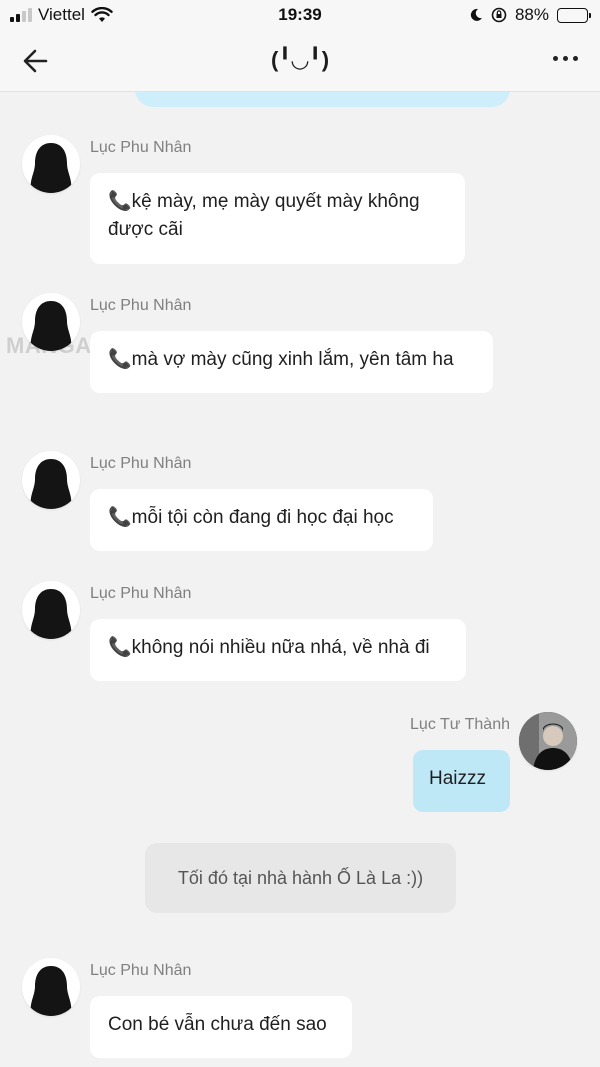 This screenshot has height=1067, width=600. What do you see at coordinates (277, 218) in the screenshot?
I see `message-bubble: 📞kệ mày, mẹ mày quyết mày không được cãi` at bounding box center [277, 218].